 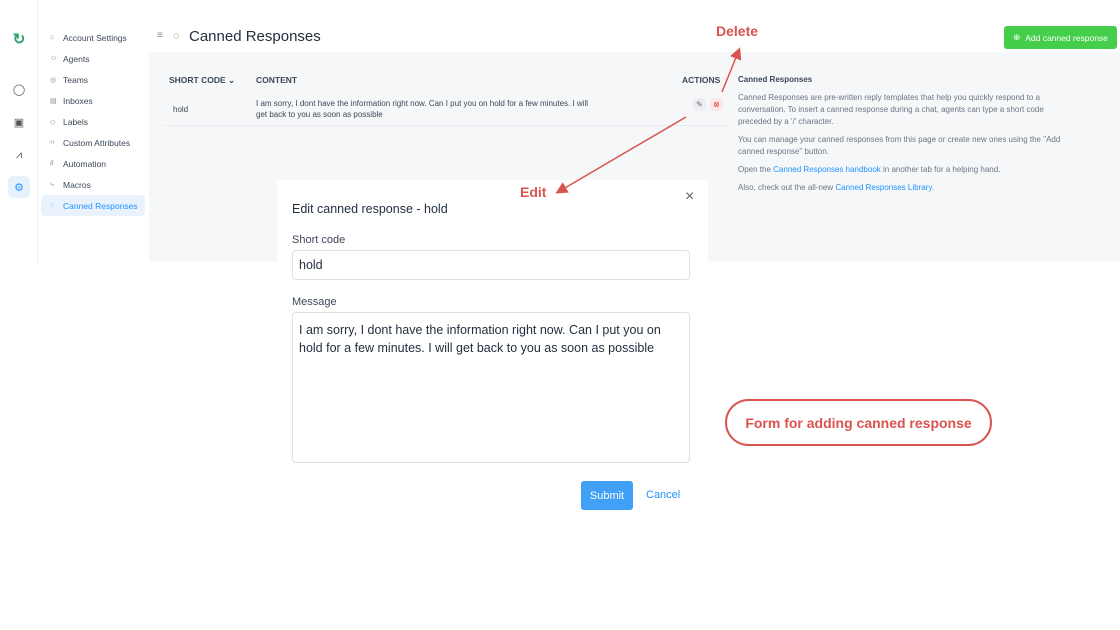 What do you see at coordinates (737, 31) in the screenshot?
I see `delete-annotation: Delete` at bounding box center [737, 31].